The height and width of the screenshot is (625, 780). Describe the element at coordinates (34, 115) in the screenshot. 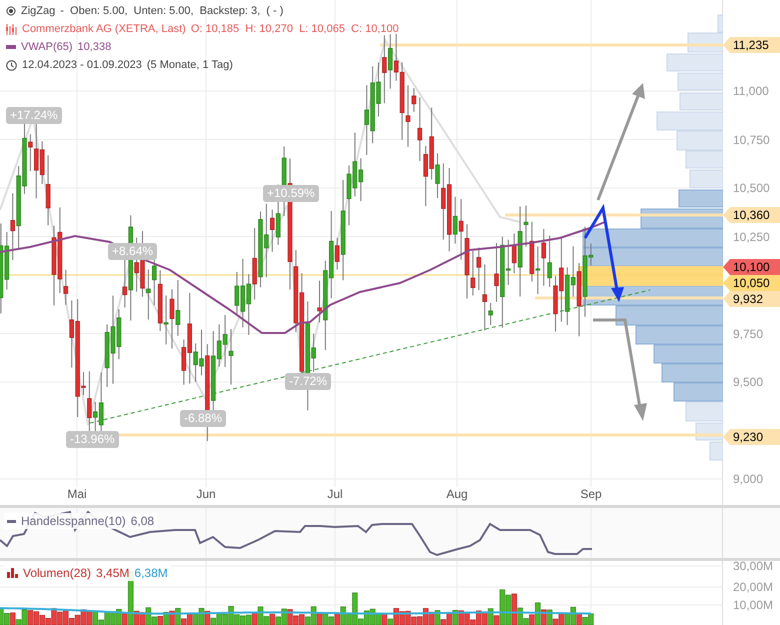

I see `zigzag-label: +17.24%` at that location.